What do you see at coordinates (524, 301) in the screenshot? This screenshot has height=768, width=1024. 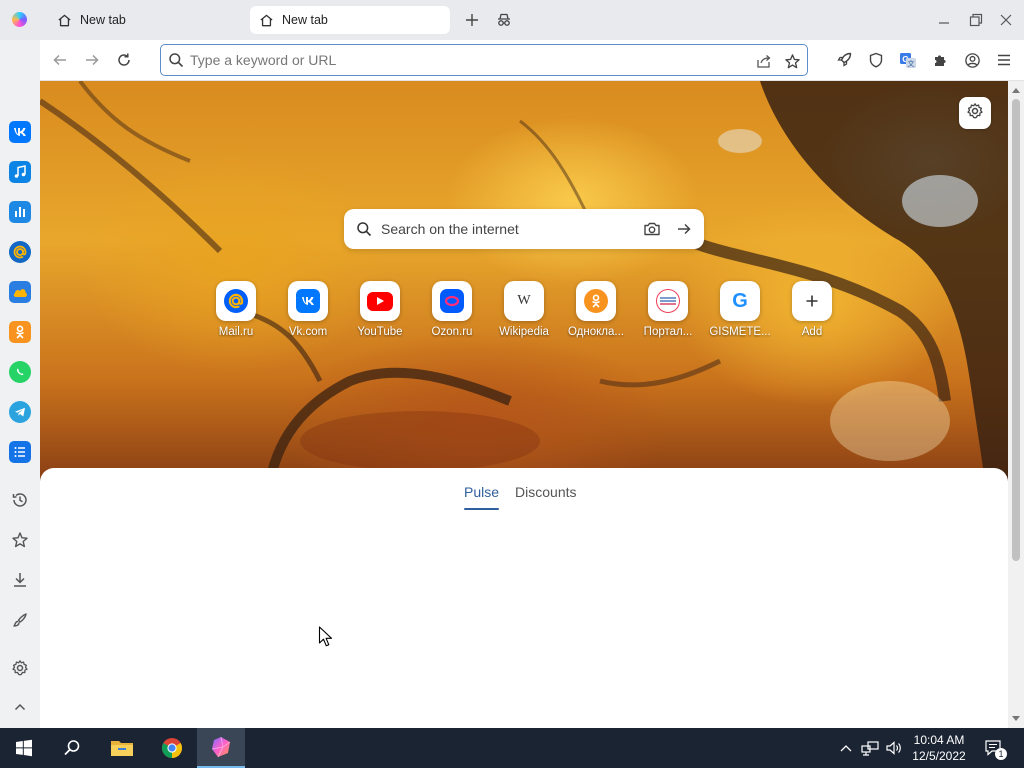 I see `wikipedia-icon: W` at bounding box center [524, 301].